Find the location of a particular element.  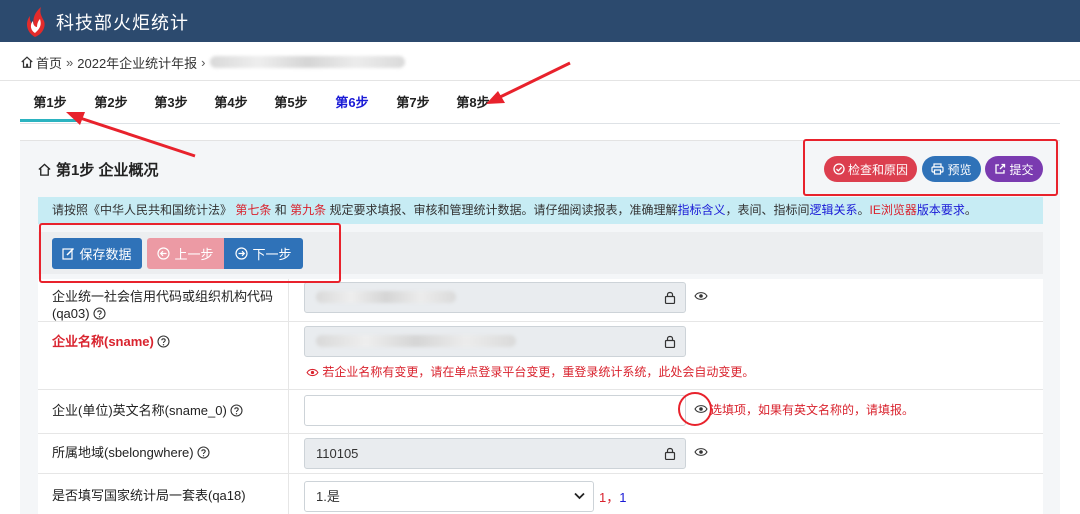

tab-step-5: 第5步 is located at coordinates (291, 104).